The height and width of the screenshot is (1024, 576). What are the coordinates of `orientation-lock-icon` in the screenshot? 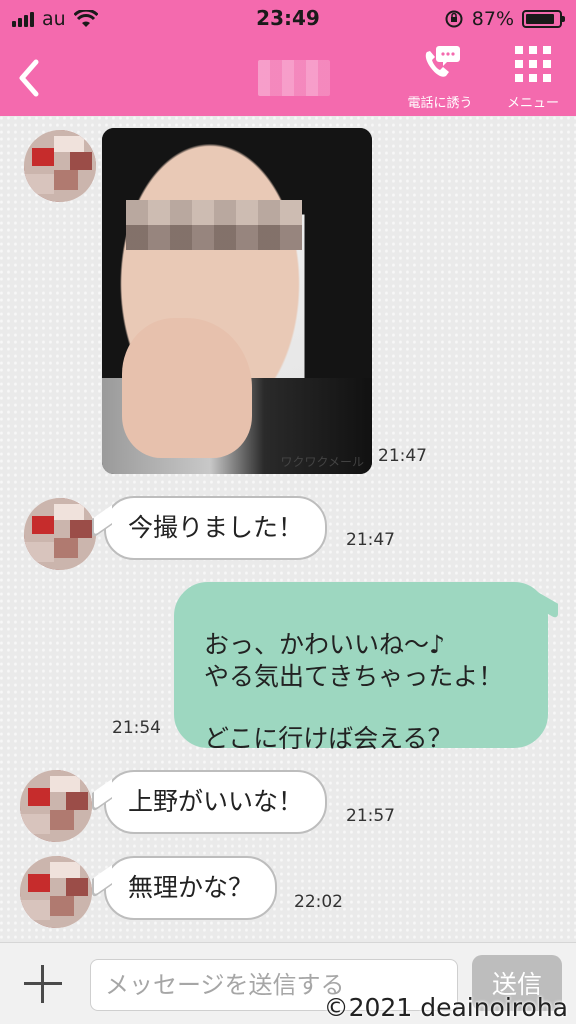 It's located at (454, 19).